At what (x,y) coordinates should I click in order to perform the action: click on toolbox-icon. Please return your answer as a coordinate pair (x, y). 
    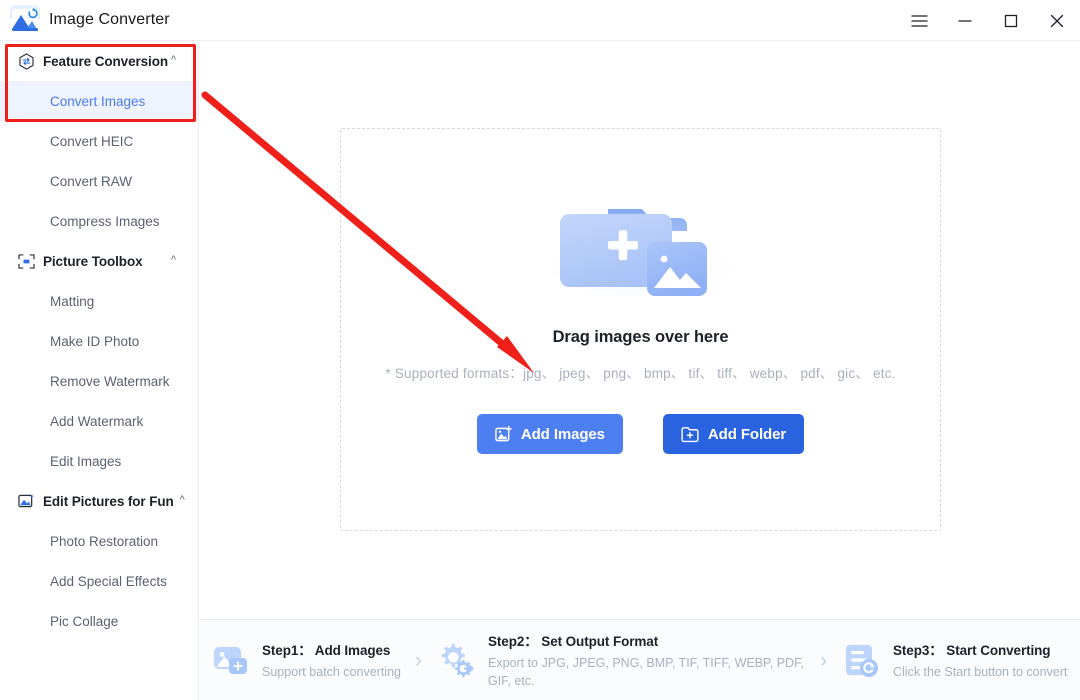
    Looking at the image, I should click on (26, 261).